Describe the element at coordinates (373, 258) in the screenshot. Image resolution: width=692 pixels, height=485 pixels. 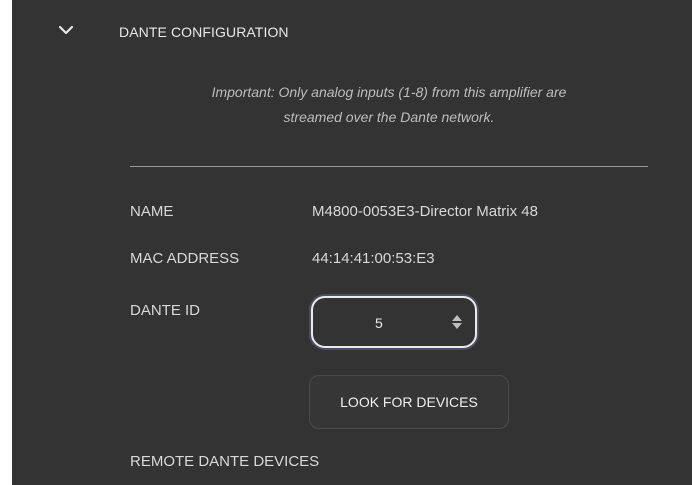
I see `mac-address-value: 44:14:41:00:53:E3` at that location.